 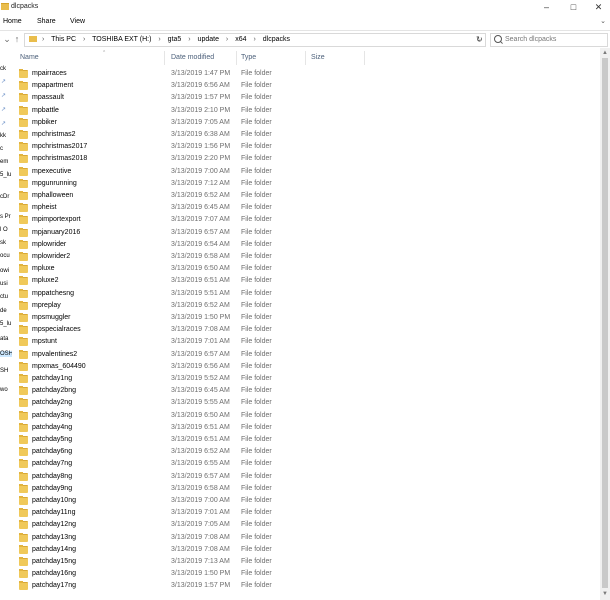 What do you see at coordinates (54, 183) in the screenshot?
I see `file-name: mpgunrunning` at bounding box center [54, 183].